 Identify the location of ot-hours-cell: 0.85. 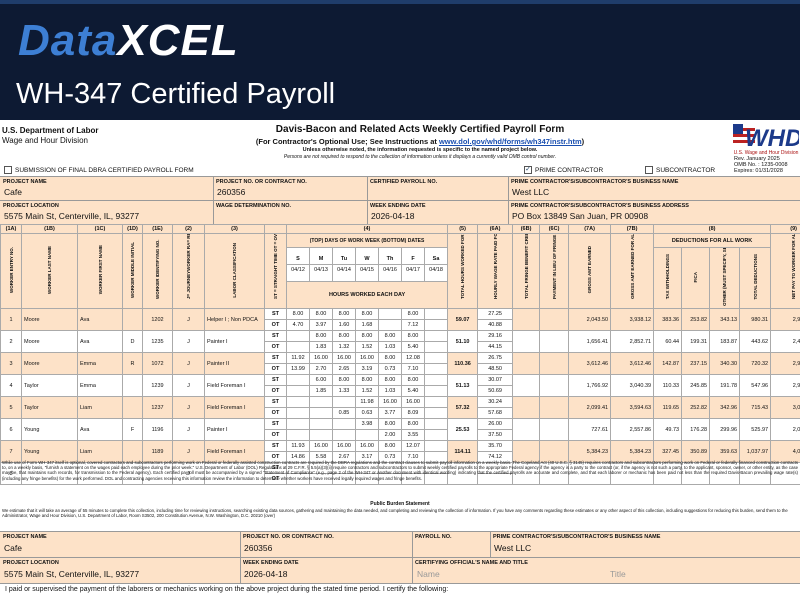
(344, 413).